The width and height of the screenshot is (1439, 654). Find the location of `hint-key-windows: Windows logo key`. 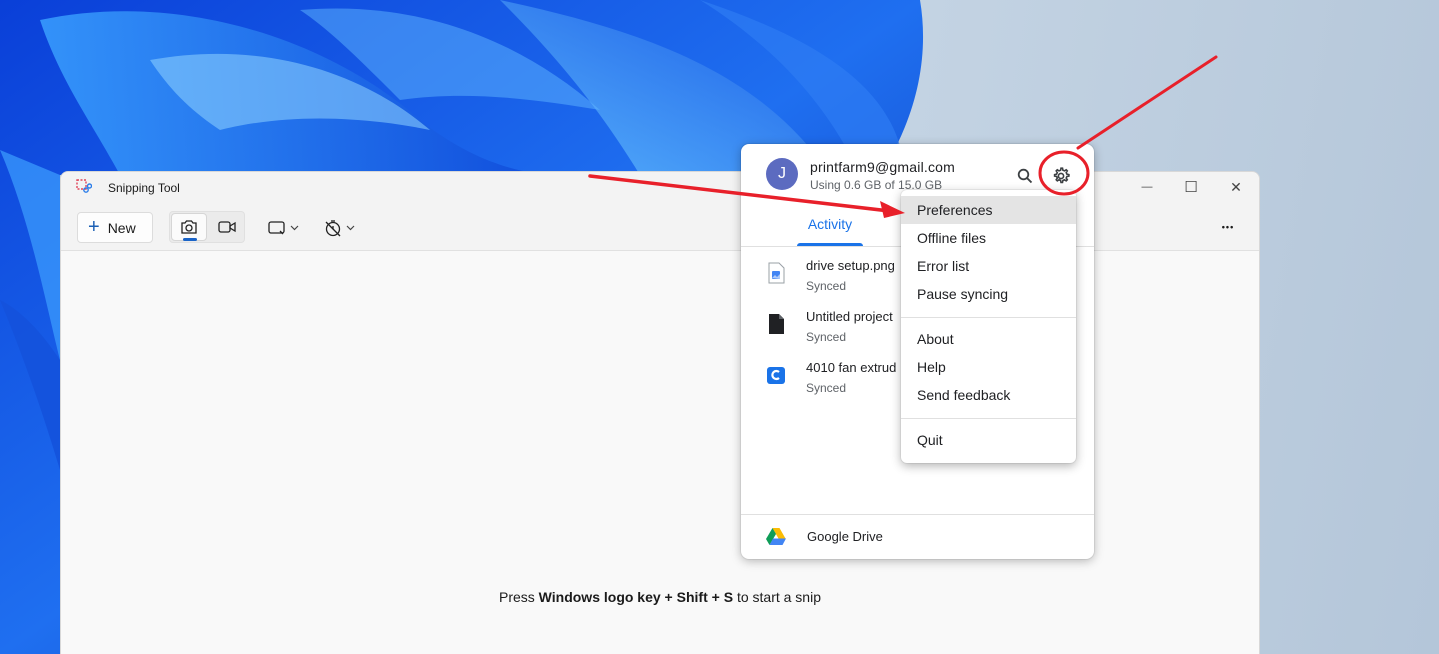

hint-key-windows: Windows logo key is located at coordinates (599, 597).